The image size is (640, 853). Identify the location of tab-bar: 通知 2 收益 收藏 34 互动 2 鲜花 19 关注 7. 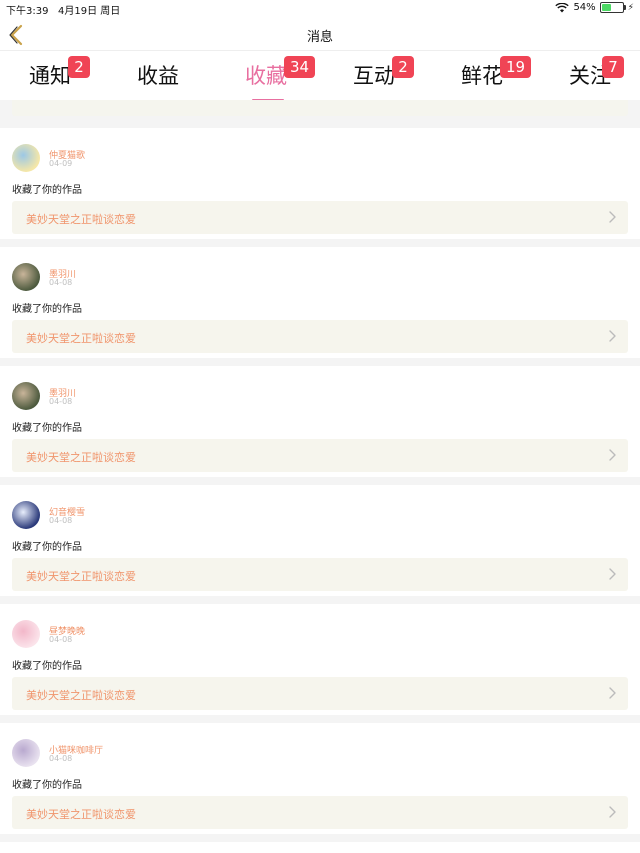
(320, 75).